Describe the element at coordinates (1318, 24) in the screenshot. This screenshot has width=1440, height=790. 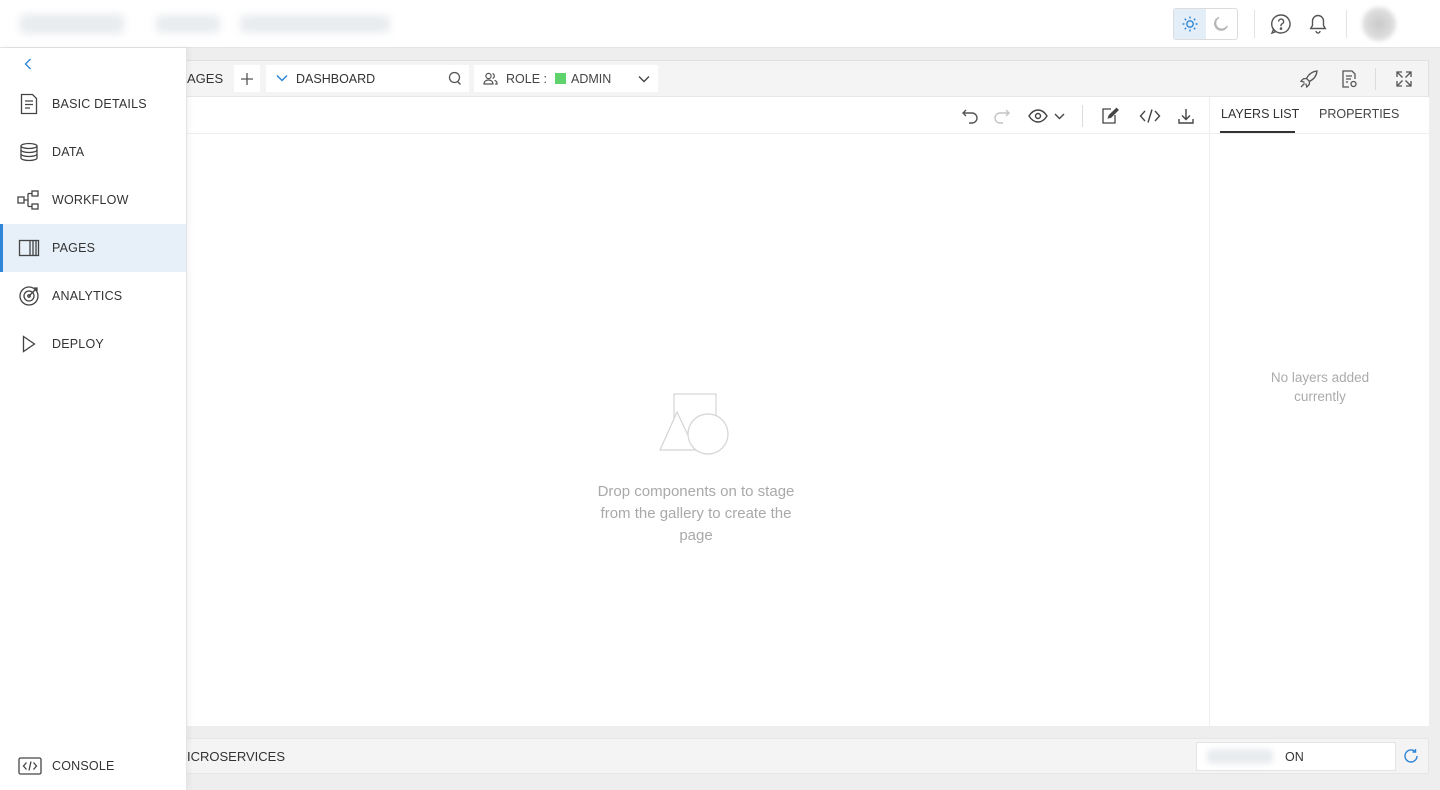
I see `bell-icon` at that location.